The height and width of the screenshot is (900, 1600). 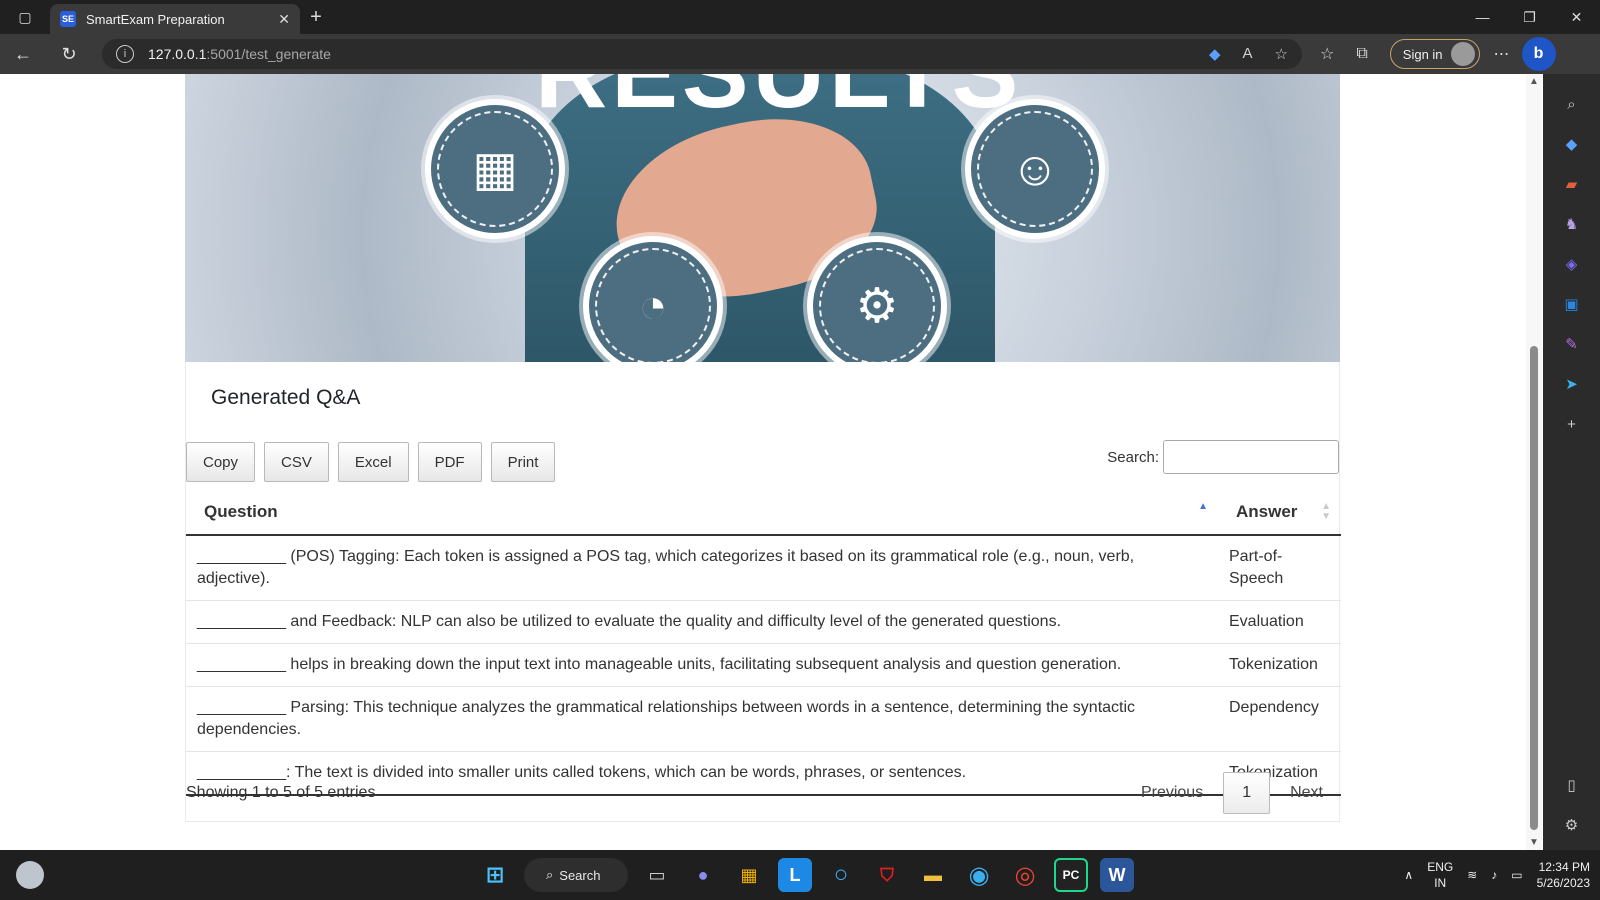 What do you see at coordinates (1279, 719) in the screenshot?
I see `answer-cell: Dependency` at bounding box center [1279, 719].